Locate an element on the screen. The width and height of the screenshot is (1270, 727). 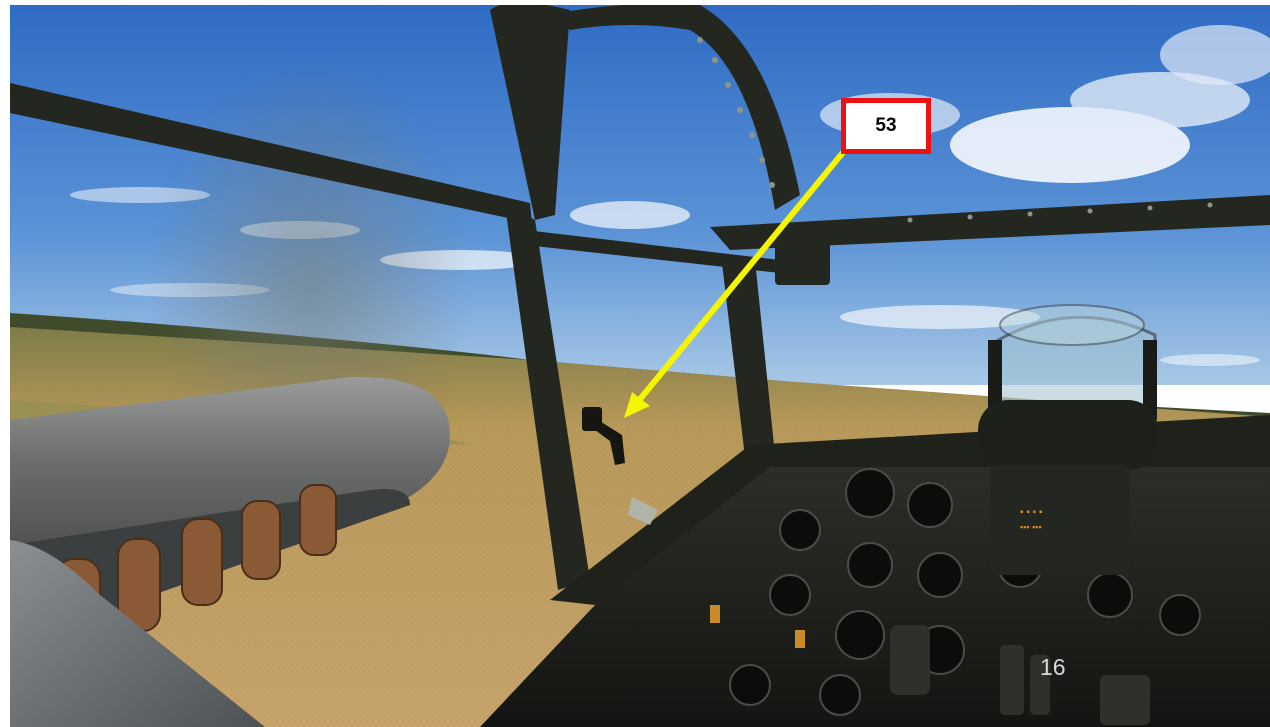
callout-number: 53 is located at coordinates (886, 125).